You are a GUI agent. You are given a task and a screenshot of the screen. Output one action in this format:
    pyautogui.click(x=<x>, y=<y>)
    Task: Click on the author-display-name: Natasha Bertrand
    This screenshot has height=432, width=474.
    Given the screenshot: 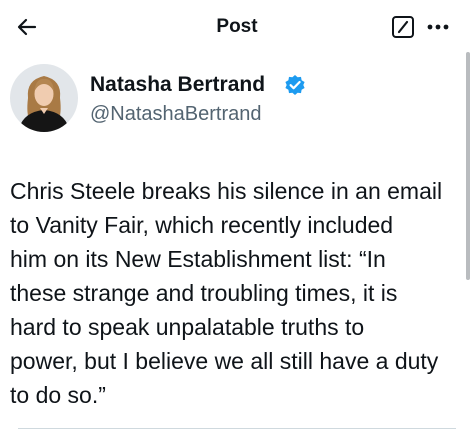 What is the action you would take?
    pyautogui.click(x=177, y=85)
    